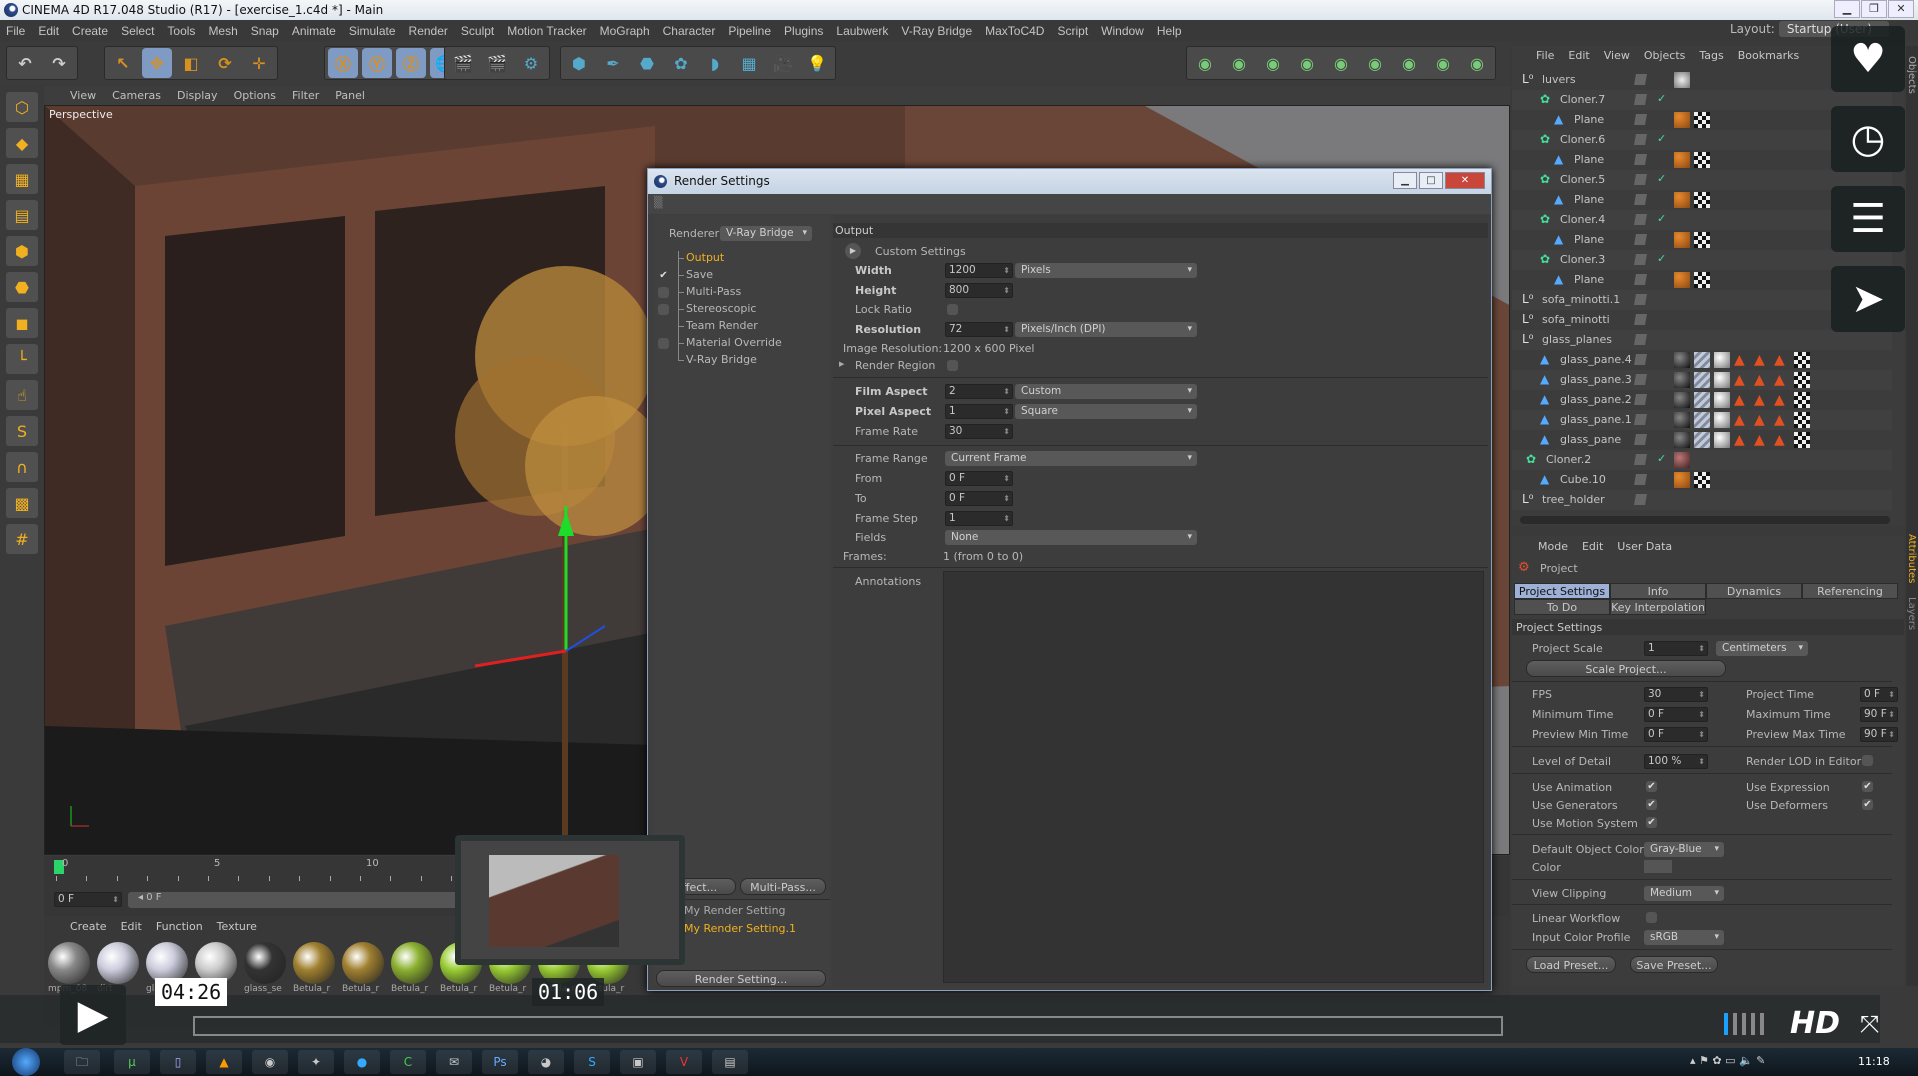 This screenshot has width=1918, height=1076. Describe the element at coordinates (1658, 607) in the screenshot. I see `tab-key-interpolation: Key Interpolation` at that location.